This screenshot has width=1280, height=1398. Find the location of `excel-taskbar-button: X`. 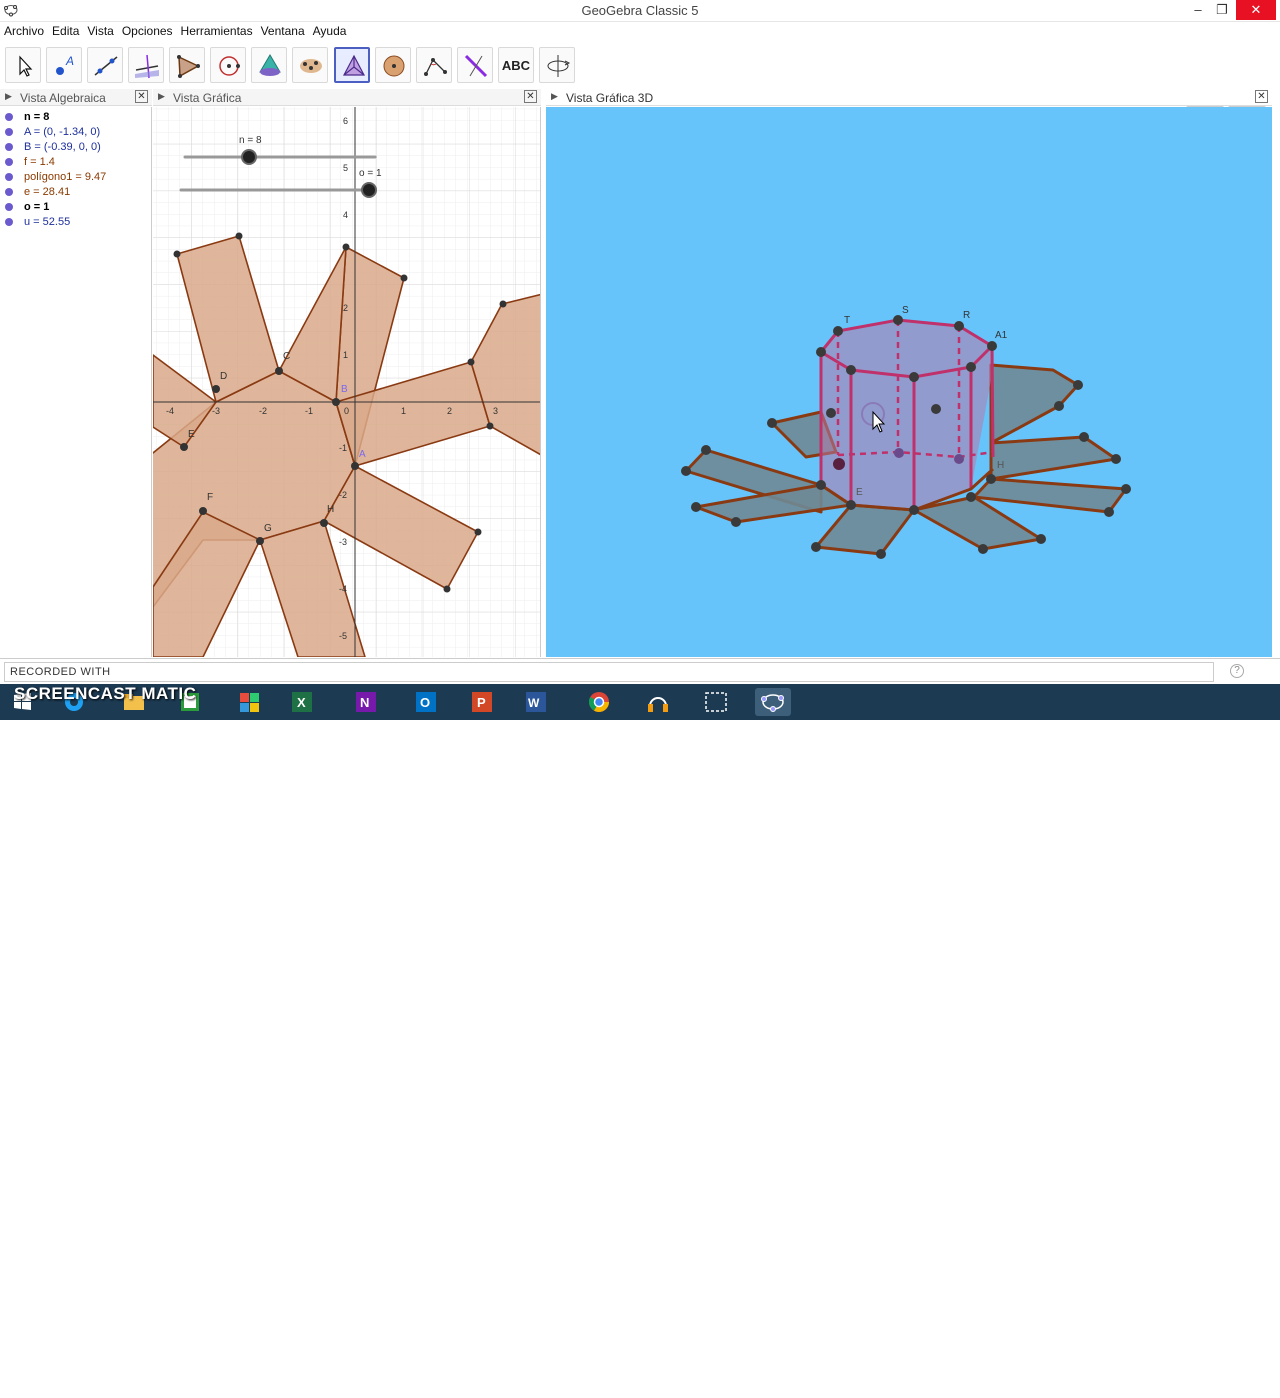

excel-taskbar-button: X is located at coordinates (302, 702).